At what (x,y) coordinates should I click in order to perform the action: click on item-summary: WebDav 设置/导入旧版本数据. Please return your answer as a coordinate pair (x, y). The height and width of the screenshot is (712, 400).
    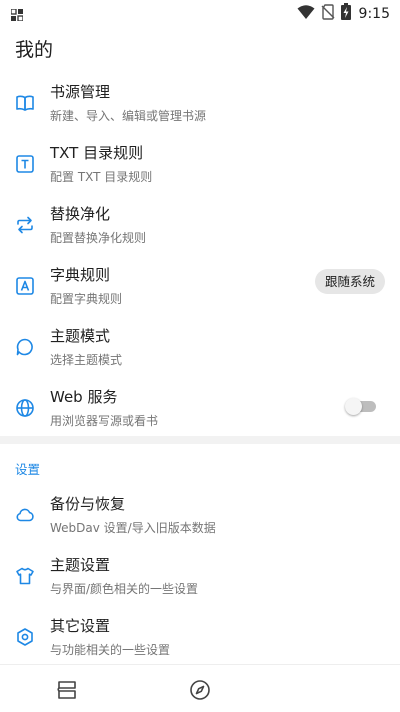
    Looking at the image, I should click on (133, 528).